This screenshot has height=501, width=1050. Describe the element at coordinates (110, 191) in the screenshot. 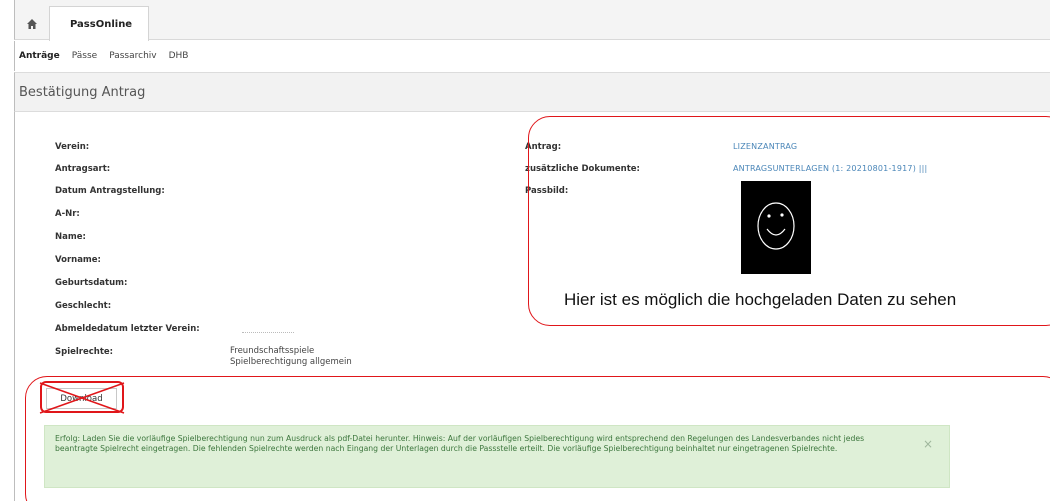

I see `label-datum-antragstellung: Datum Antragstellung:` at that location.